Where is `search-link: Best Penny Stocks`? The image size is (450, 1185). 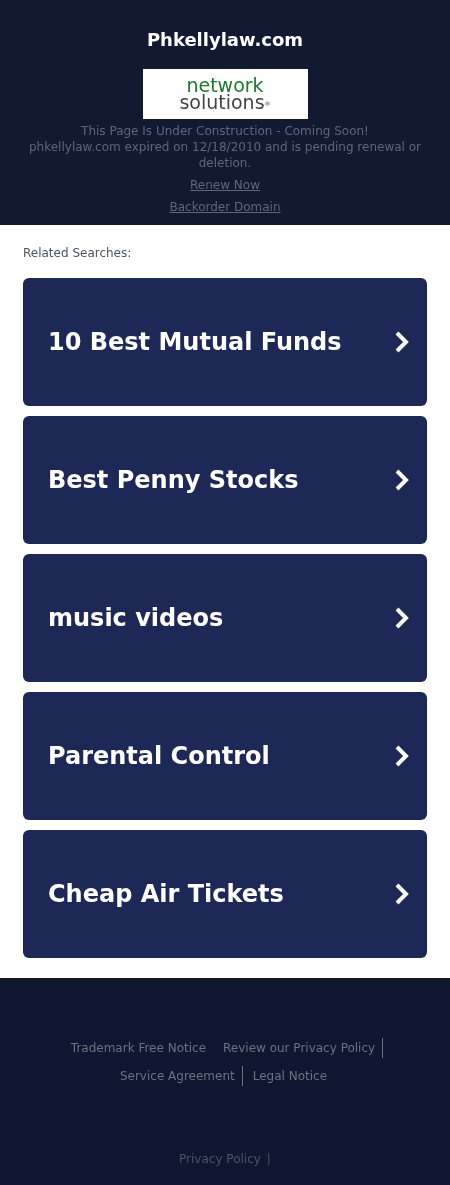
search-link: Best Penny Stocks is located at coordinates (225, 480).